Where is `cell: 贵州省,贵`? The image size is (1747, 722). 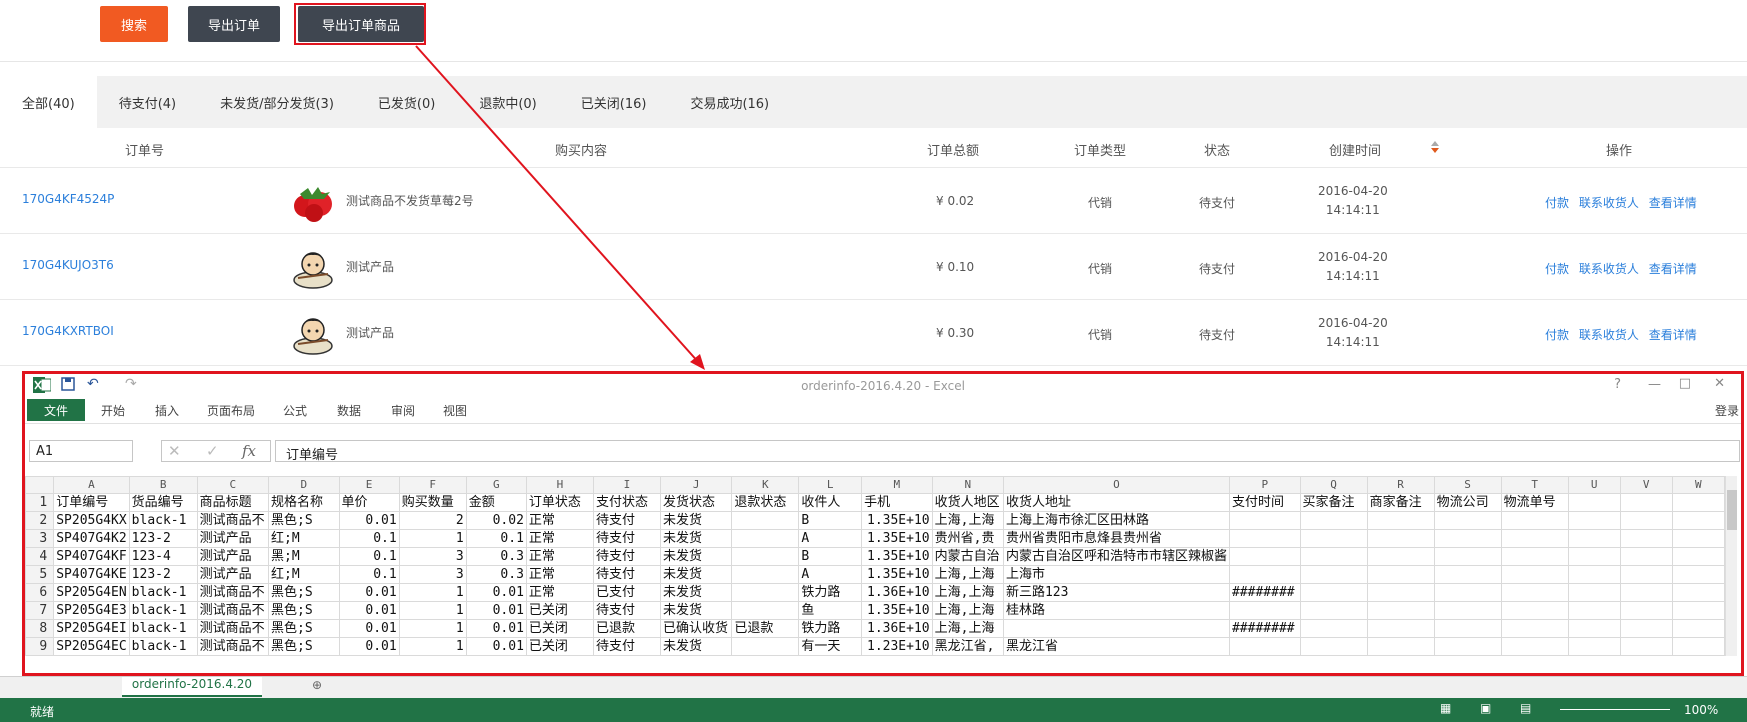
cell: 贵州省,贵 is located at coordinates (967, 538).